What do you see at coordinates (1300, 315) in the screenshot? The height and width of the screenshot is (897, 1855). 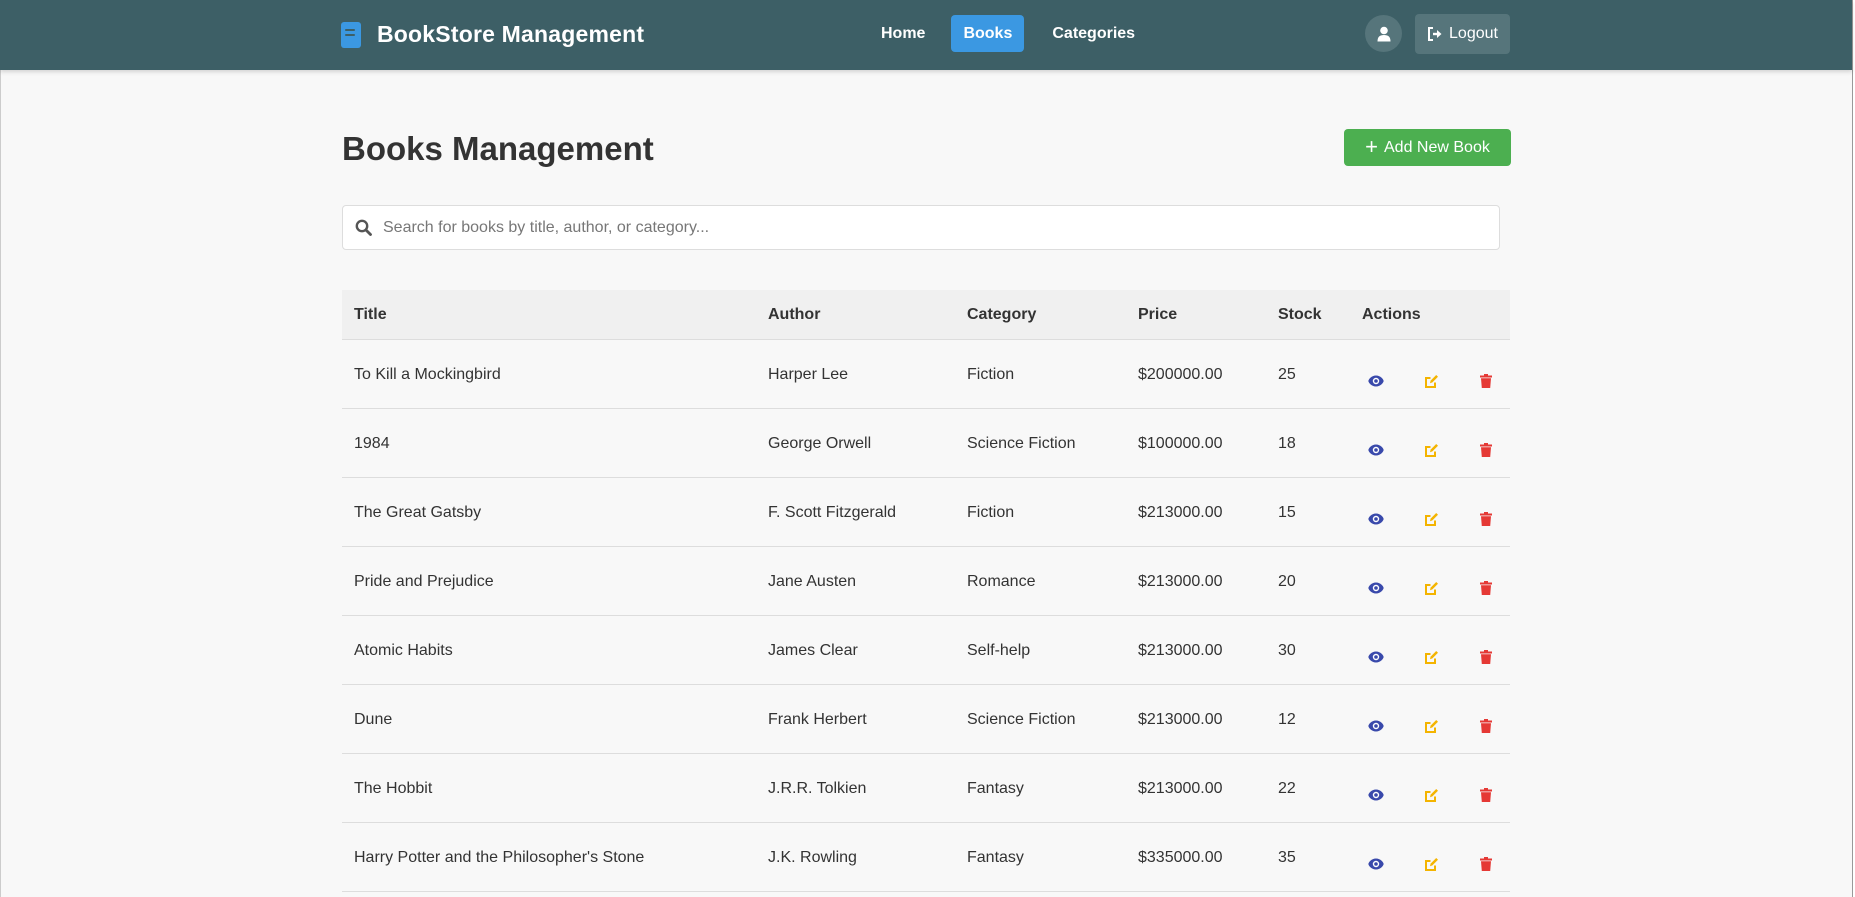 I see `column-header-stock: Stock` at bounding box center [1300, 315].